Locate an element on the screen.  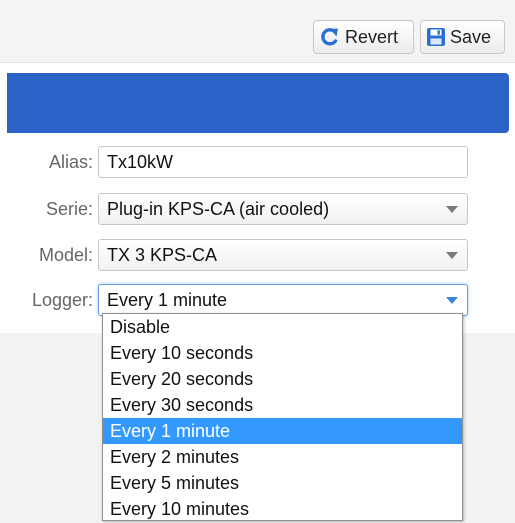
alias-row: Alias: is located at coordinates (257, 162).